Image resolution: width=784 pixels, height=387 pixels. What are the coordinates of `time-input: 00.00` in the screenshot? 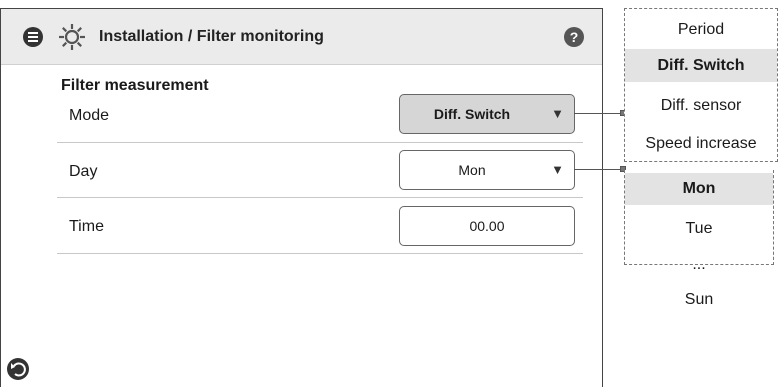 It's located at (487, 226).